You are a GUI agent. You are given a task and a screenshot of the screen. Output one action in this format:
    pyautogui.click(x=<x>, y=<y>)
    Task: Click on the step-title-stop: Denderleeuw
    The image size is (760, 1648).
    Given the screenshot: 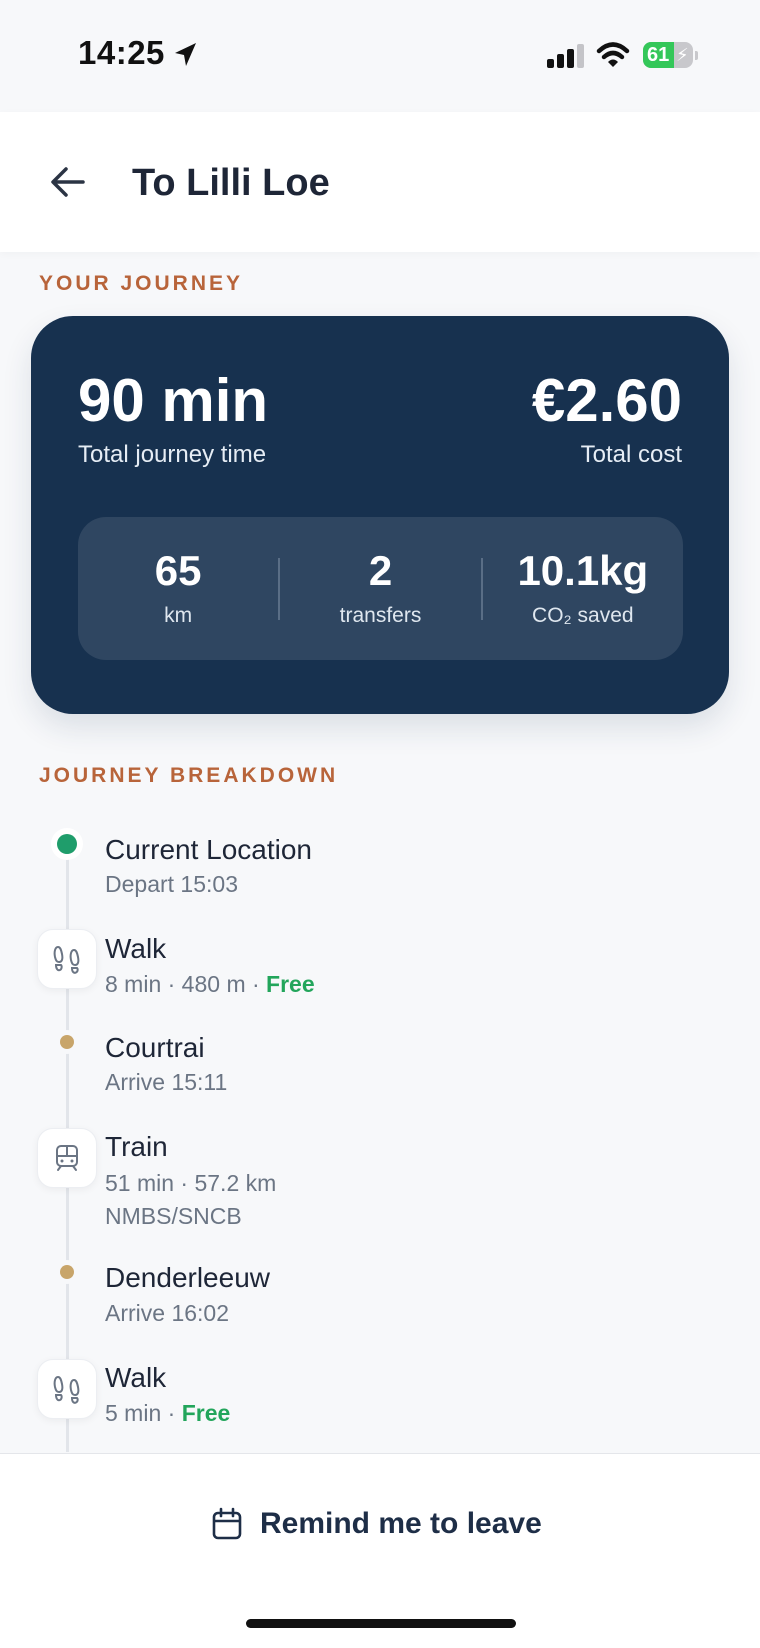 What is the action you would take?
    pyautogui.click(x=187, y=1277)
    